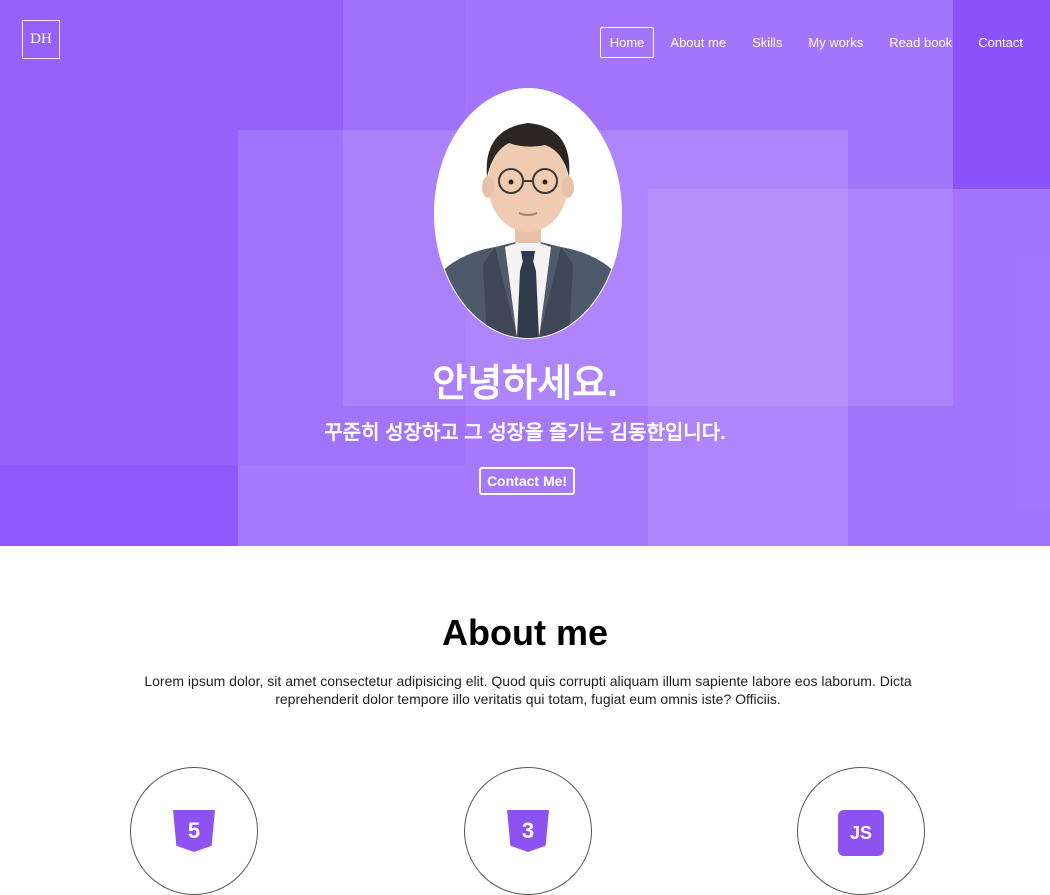  I want to click on css3-icon: 3, so click(528, 831).